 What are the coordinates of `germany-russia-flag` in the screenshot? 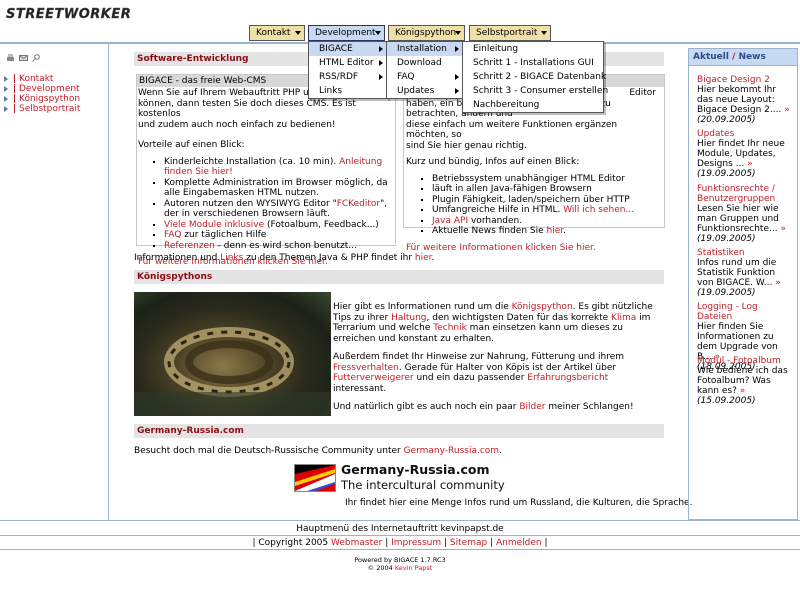 It's located at (315, 478).